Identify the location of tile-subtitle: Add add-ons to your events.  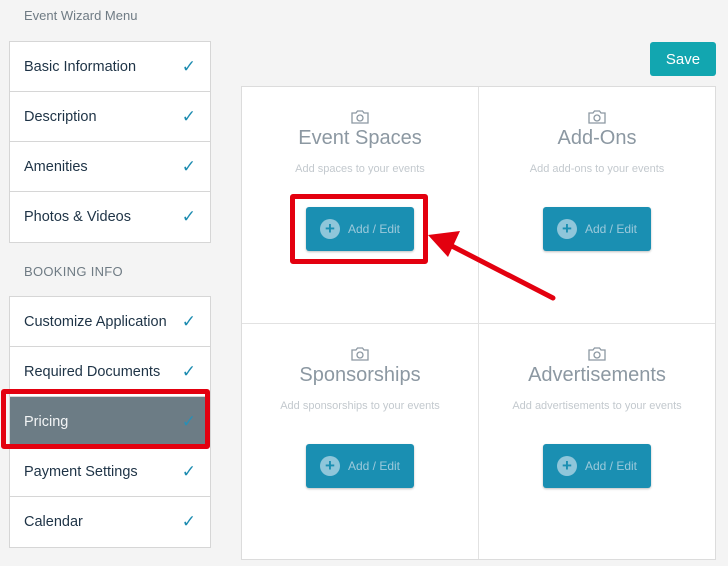
(597, 169).